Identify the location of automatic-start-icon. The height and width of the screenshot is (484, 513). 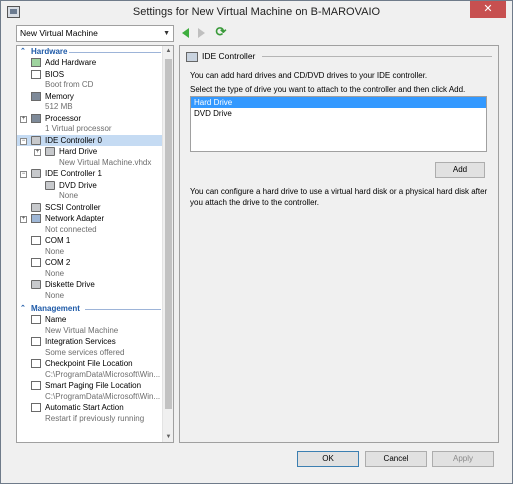
(36, 407).